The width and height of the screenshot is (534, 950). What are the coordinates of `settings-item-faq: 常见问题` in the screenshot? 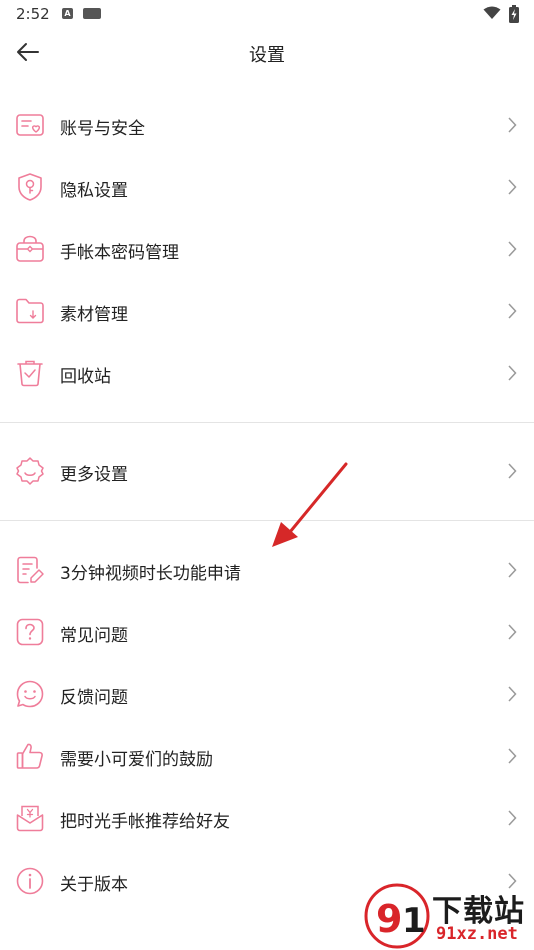 It's located at (267, 632).